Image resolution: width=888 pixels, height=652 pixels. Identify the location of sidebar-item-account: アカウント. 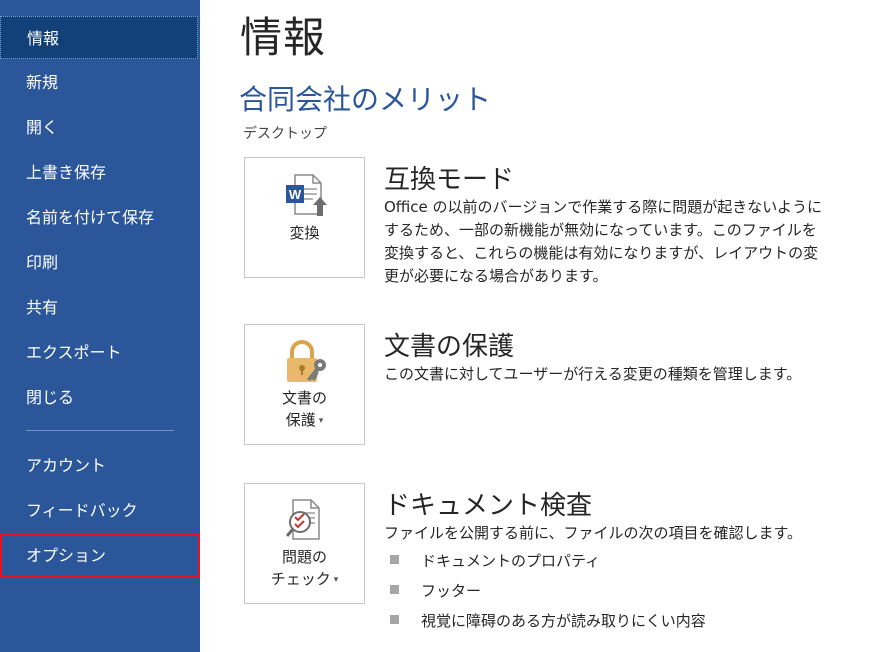
(99, 465).